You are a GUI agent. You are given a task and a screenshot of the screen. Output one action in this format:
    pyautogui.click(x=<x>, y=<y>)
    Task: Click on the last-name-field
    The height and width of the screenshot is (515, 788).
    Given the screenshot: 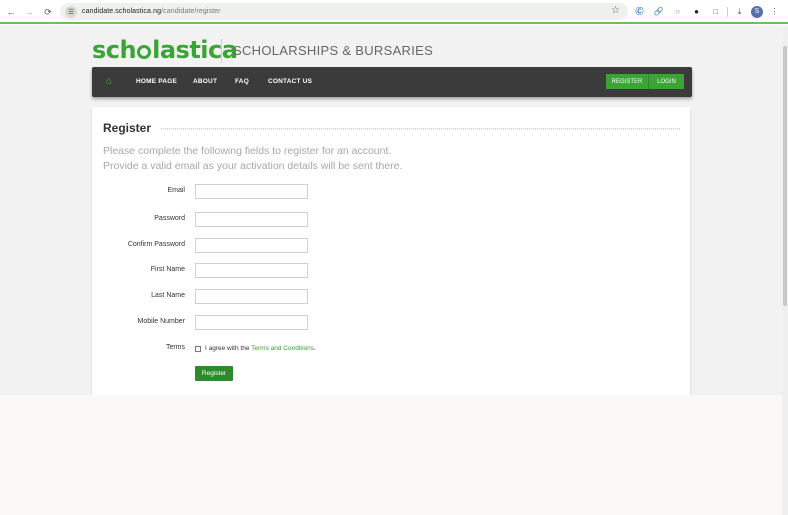 What is the action you would take?
    pyautogui.click(x=251, y=296)
    